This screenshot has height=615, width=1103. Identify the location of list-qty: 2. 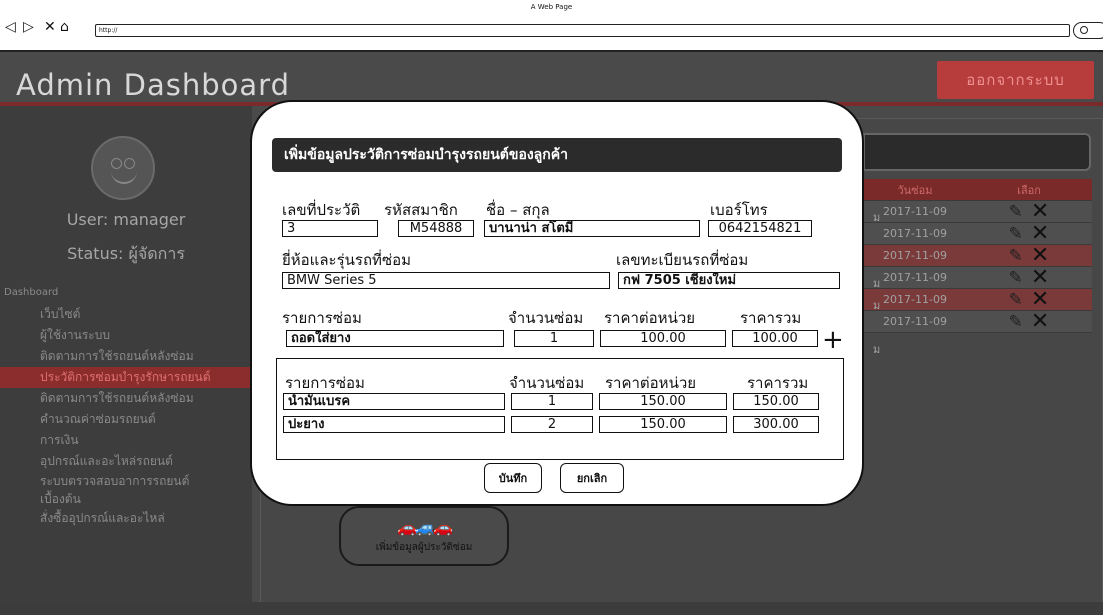
(552, 424).